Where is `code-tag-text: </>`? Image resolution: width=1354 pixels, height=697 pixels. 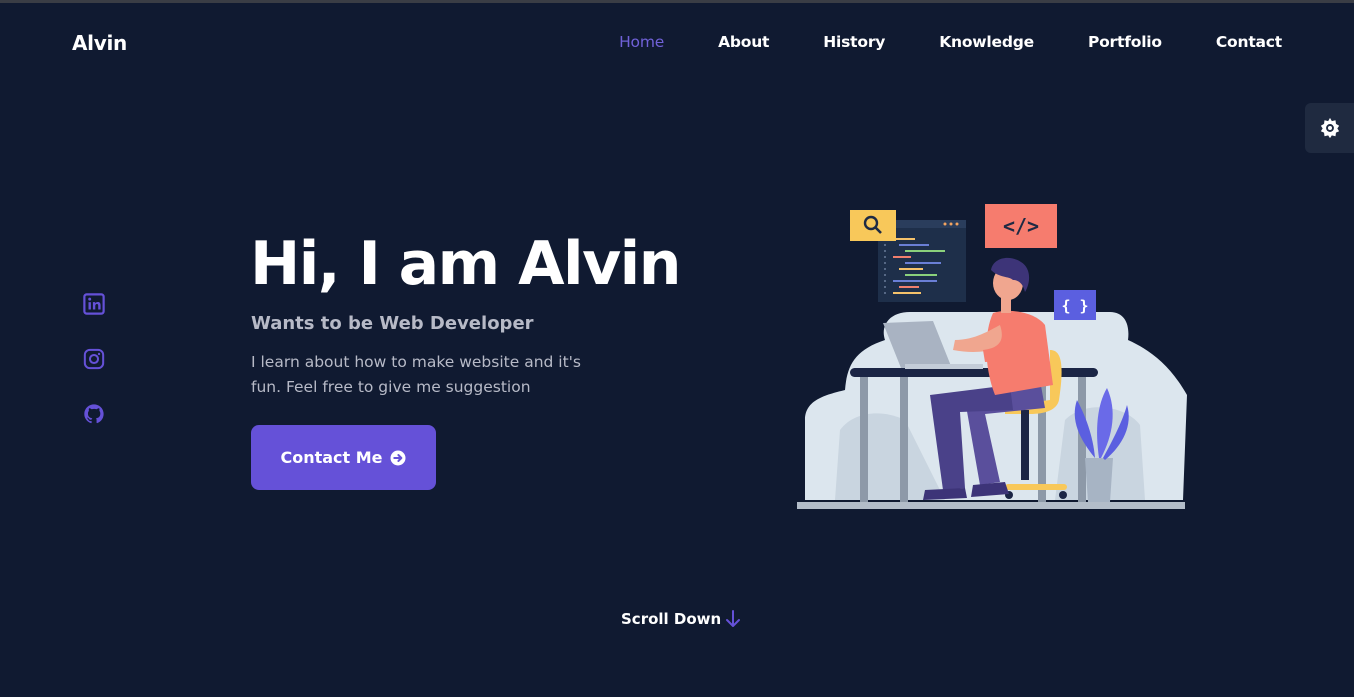
code-tag-text: </> is located at coordinates (1021, 226).